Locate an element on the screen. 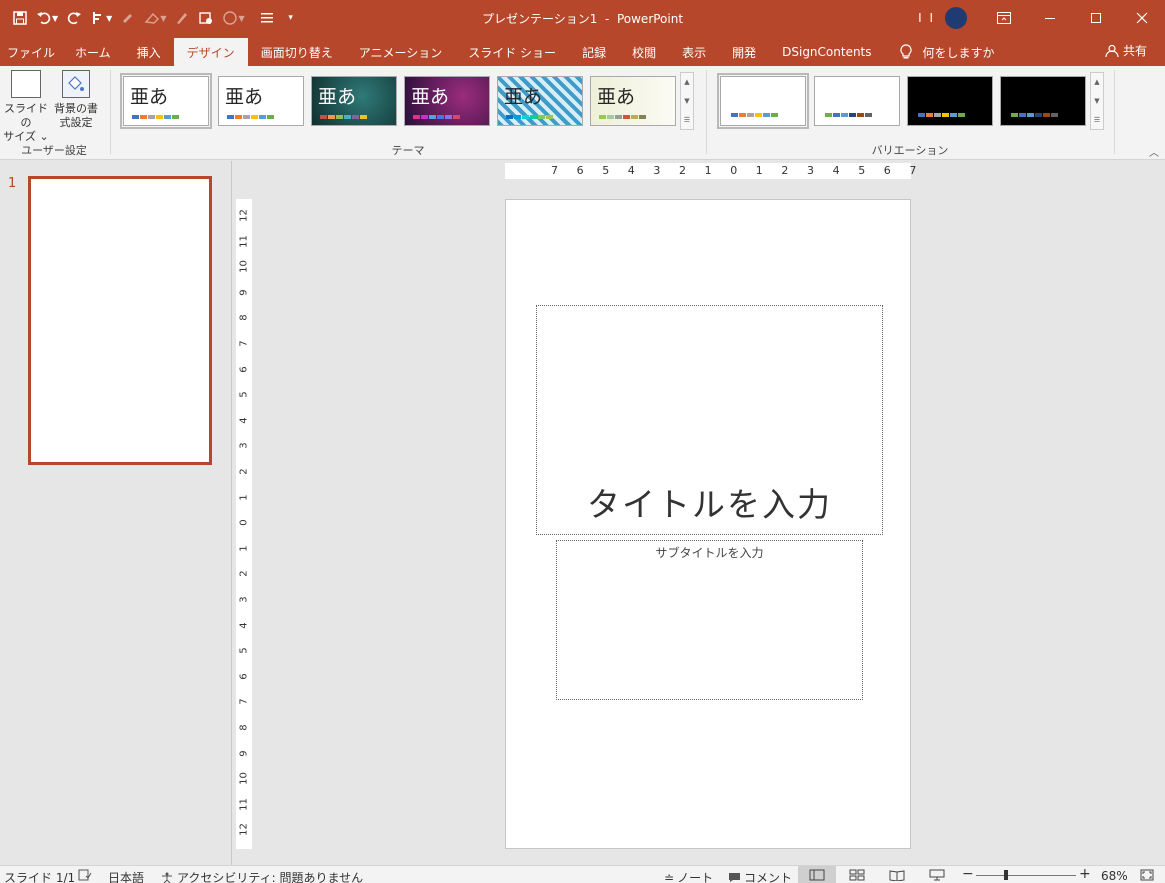 Image resolution: width=1165 pixels, height=883 pixels. record-icon is located at coordinates (206, 18).